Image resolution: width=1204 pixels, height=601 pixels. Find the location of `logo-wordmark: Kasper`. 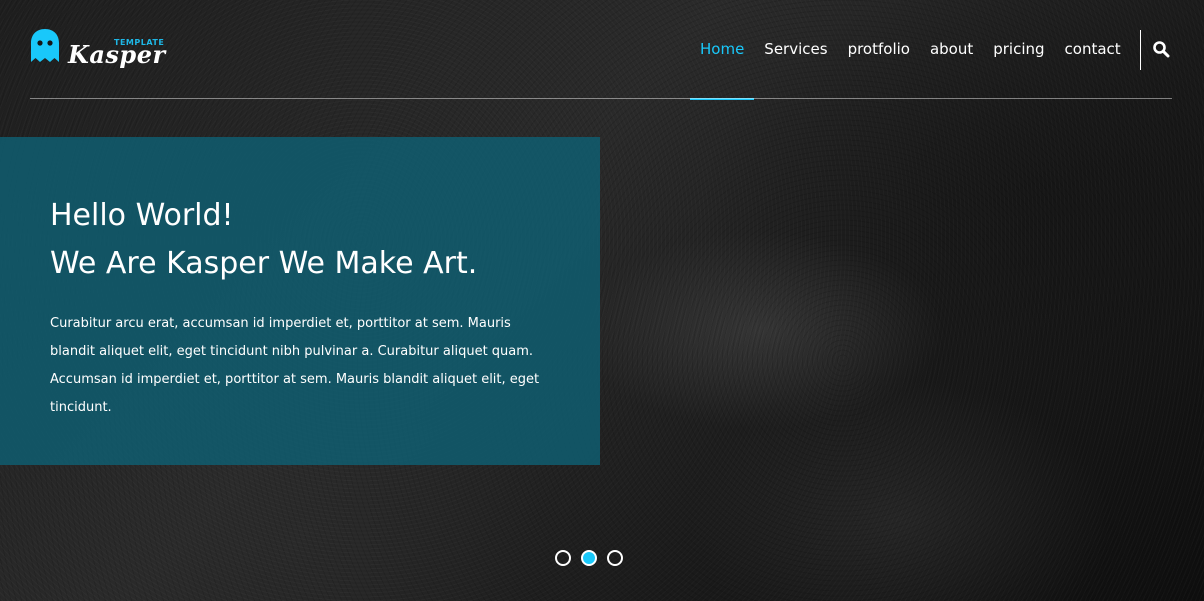

logo-wordmark: Kasper is located at coordinates (117, 54).